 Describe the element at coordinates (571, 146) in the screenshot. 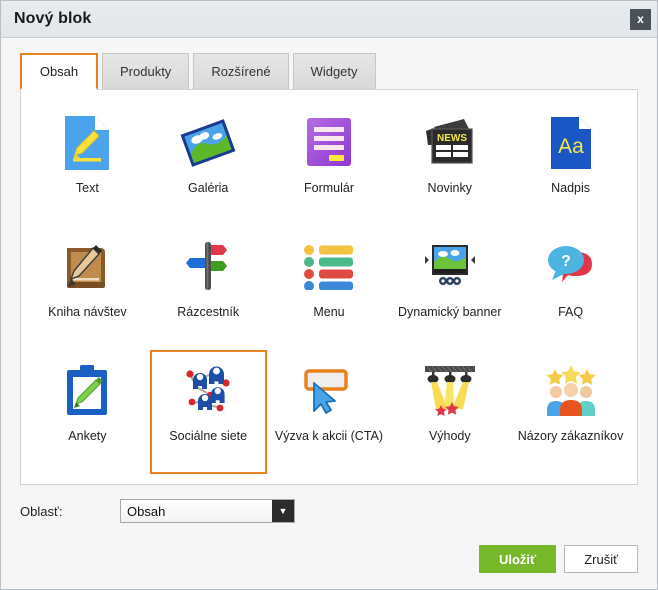

I see `svg-text: Aa` at that location.